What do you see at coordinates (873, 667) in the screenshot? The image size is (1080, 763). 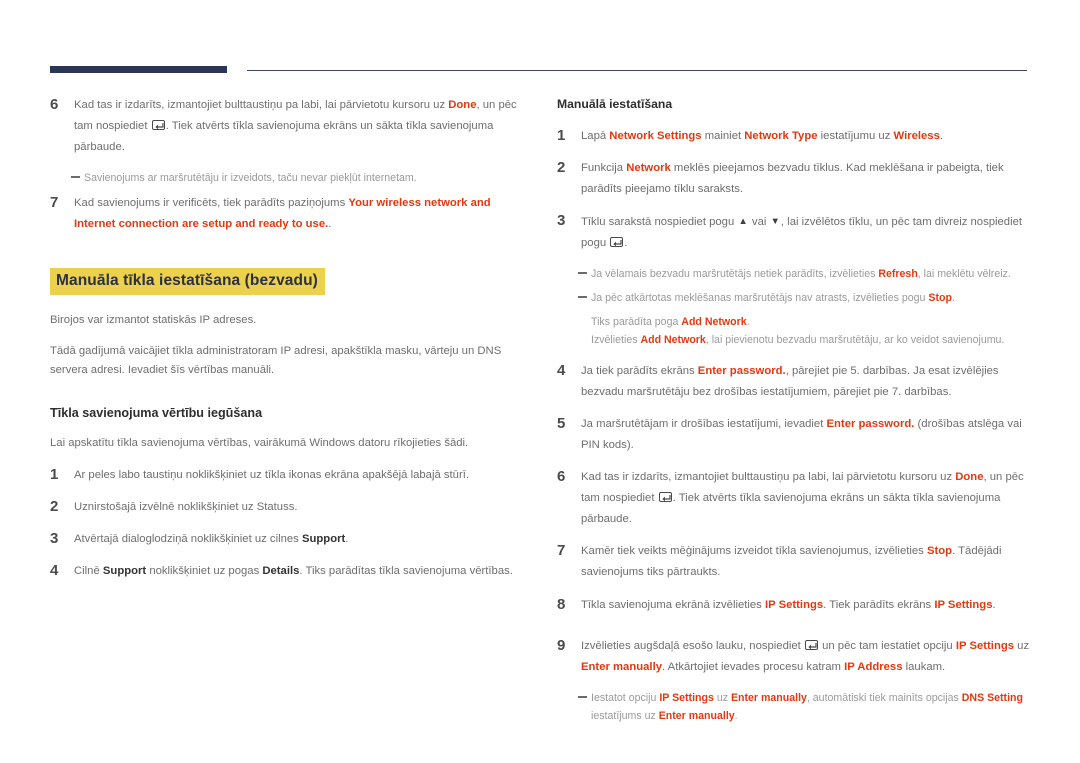 I see `ui-term-ip-address: IP Address` at bounding box center [873, 667].